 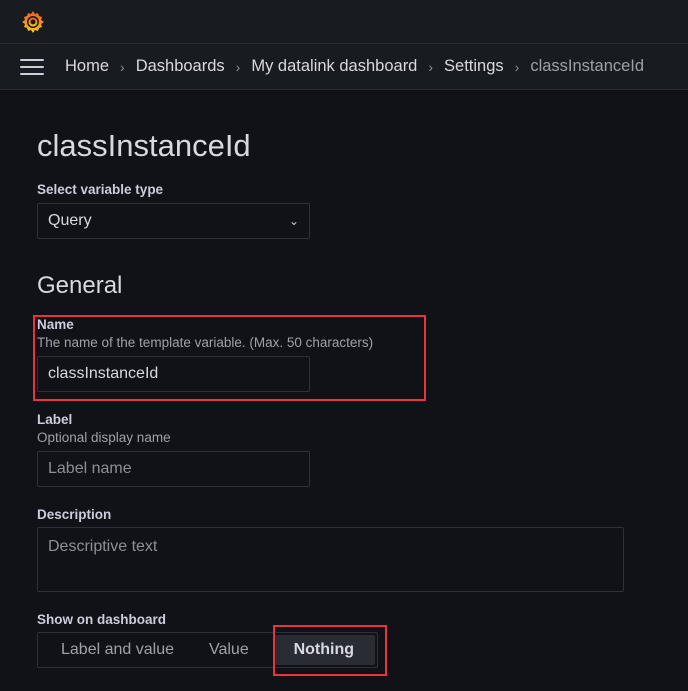 I want to click on label-label: Label, so click(x=55, y=419).